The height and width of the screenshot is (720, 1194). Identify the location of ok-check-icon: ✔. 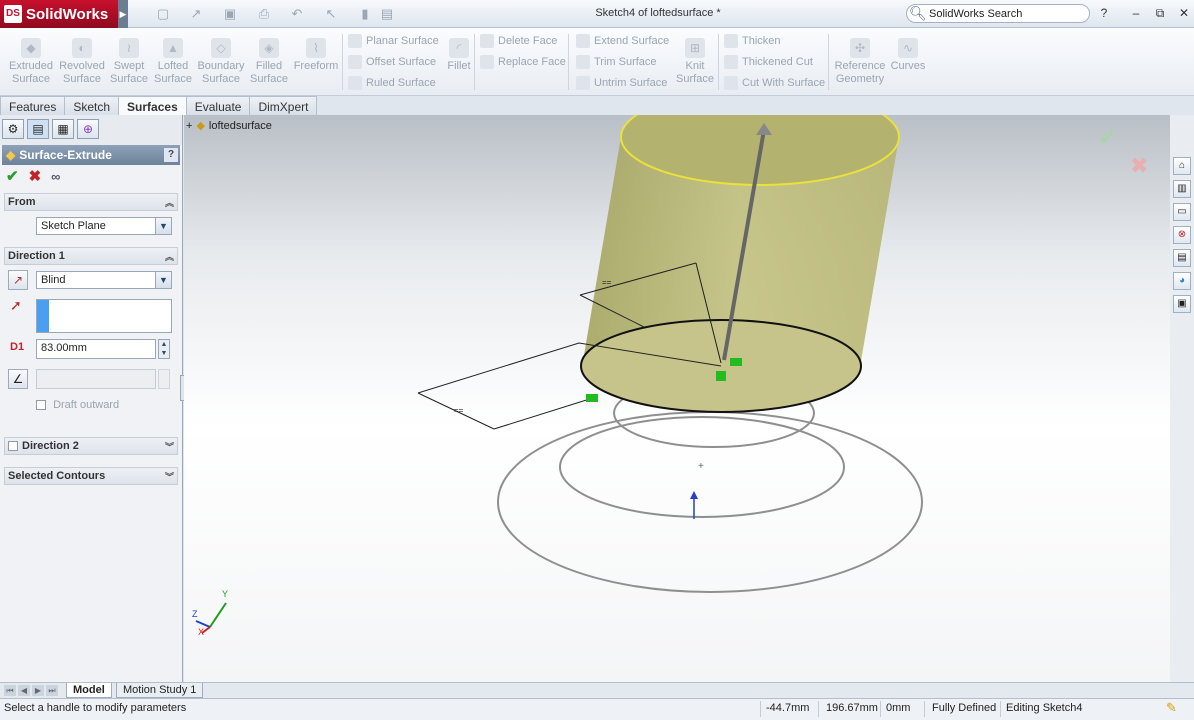
(12, 176).